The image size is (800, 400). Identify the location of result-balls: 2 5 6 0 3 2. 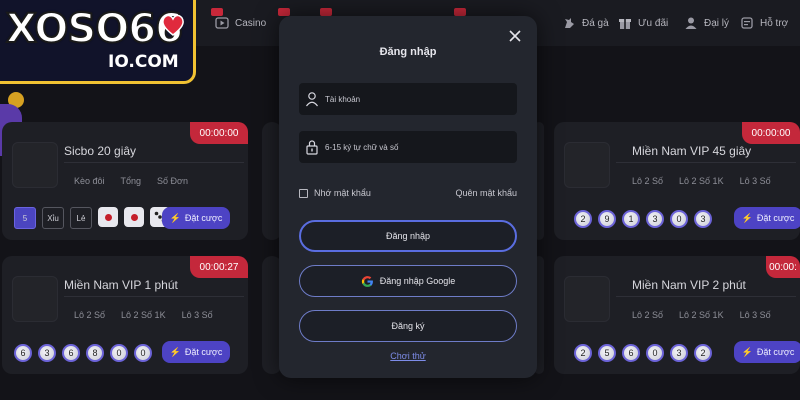
(643, 353).